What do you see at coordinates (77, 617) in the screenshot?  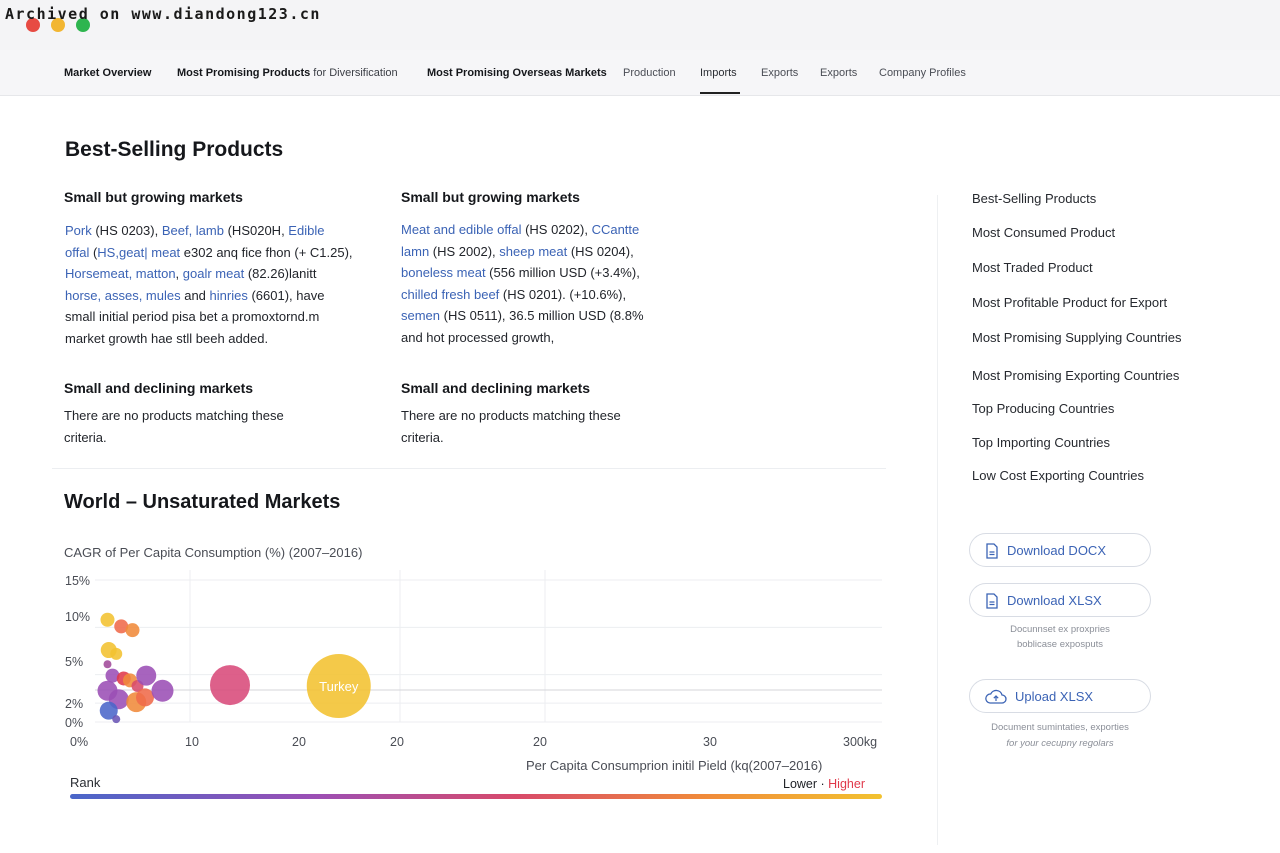 I see `y-tick-label: 10%` at bounding box center [77, 617].